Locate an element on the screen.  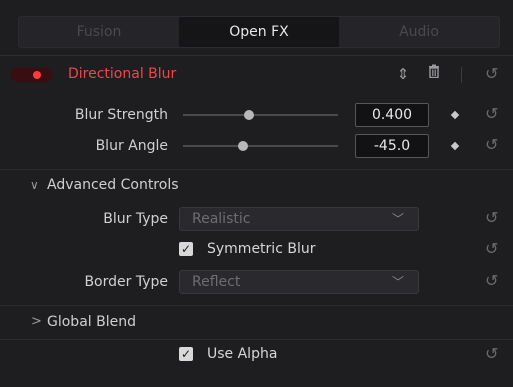
tab-open-fx: Open FX is located at coordinates (259, 32).